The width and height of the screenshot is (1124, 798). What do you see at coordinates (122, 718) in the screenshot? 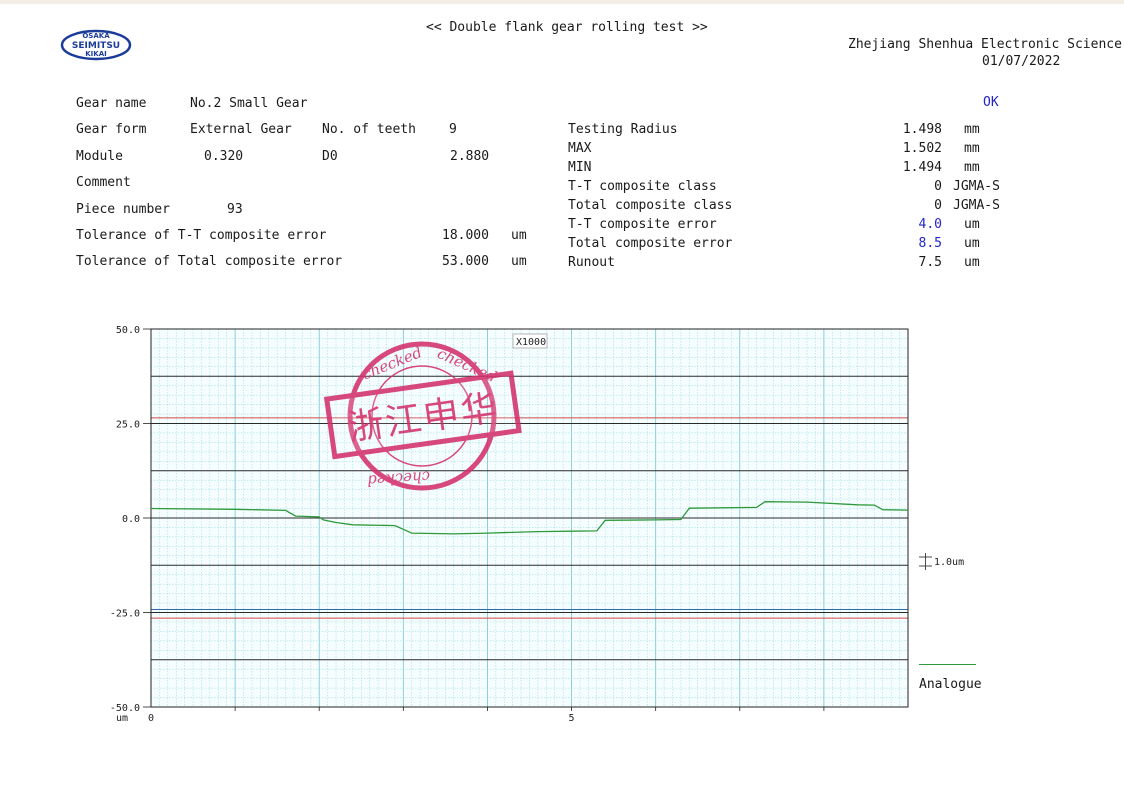
I see `y-unit-label: um` at bounding box center [122, 718].